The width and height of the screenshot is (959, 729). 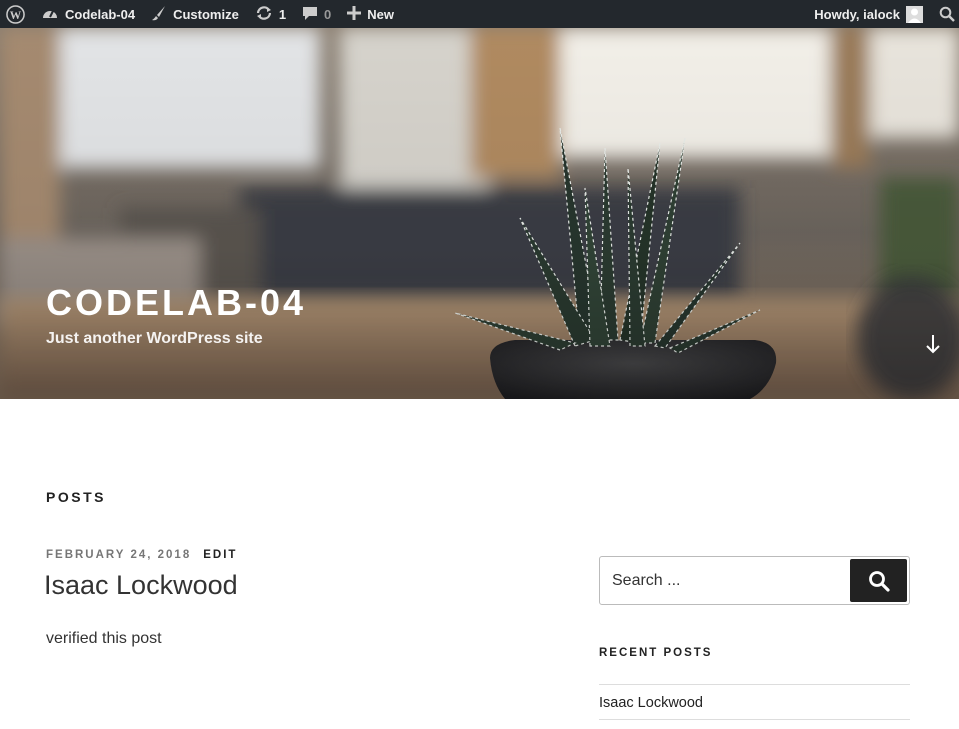 What do you see at coordinates (282, 14) in the screenshot?
I see `updates-count: 1` at bounding box center [282, 14].